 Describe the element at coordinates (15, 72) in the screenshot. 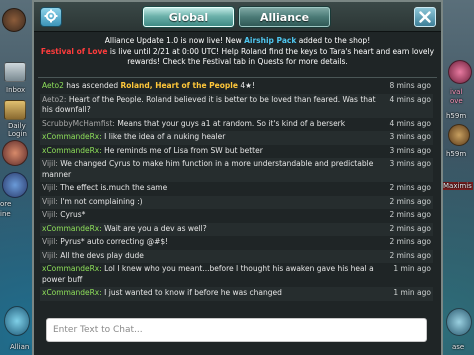

I see `inbox-icon` at that location.